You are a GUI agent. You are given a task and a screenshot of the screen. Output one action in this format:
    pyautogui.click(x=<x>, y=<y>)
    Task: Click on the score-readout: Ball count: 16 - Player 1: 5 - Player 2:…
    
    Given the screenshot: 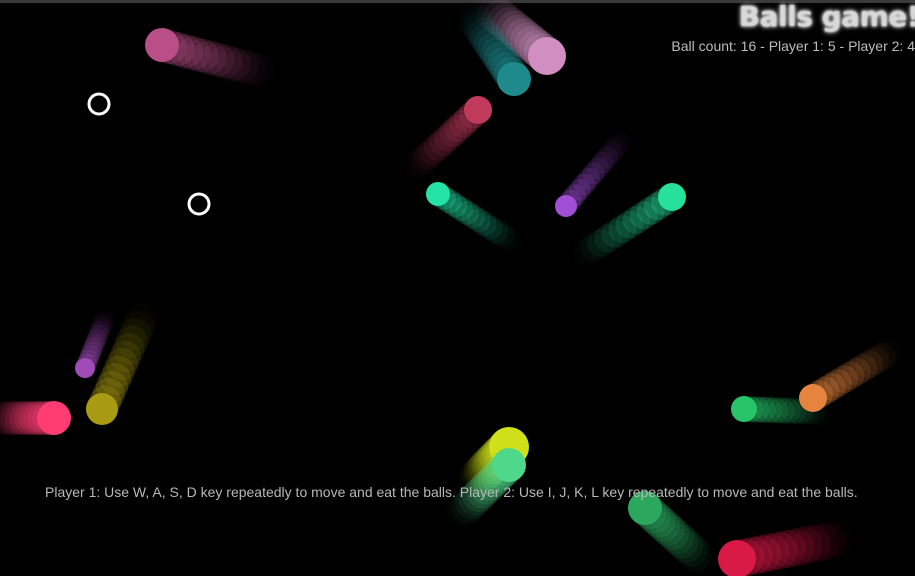 What is the action you would take?
    pyautogui.click(x=793, y=46)
    